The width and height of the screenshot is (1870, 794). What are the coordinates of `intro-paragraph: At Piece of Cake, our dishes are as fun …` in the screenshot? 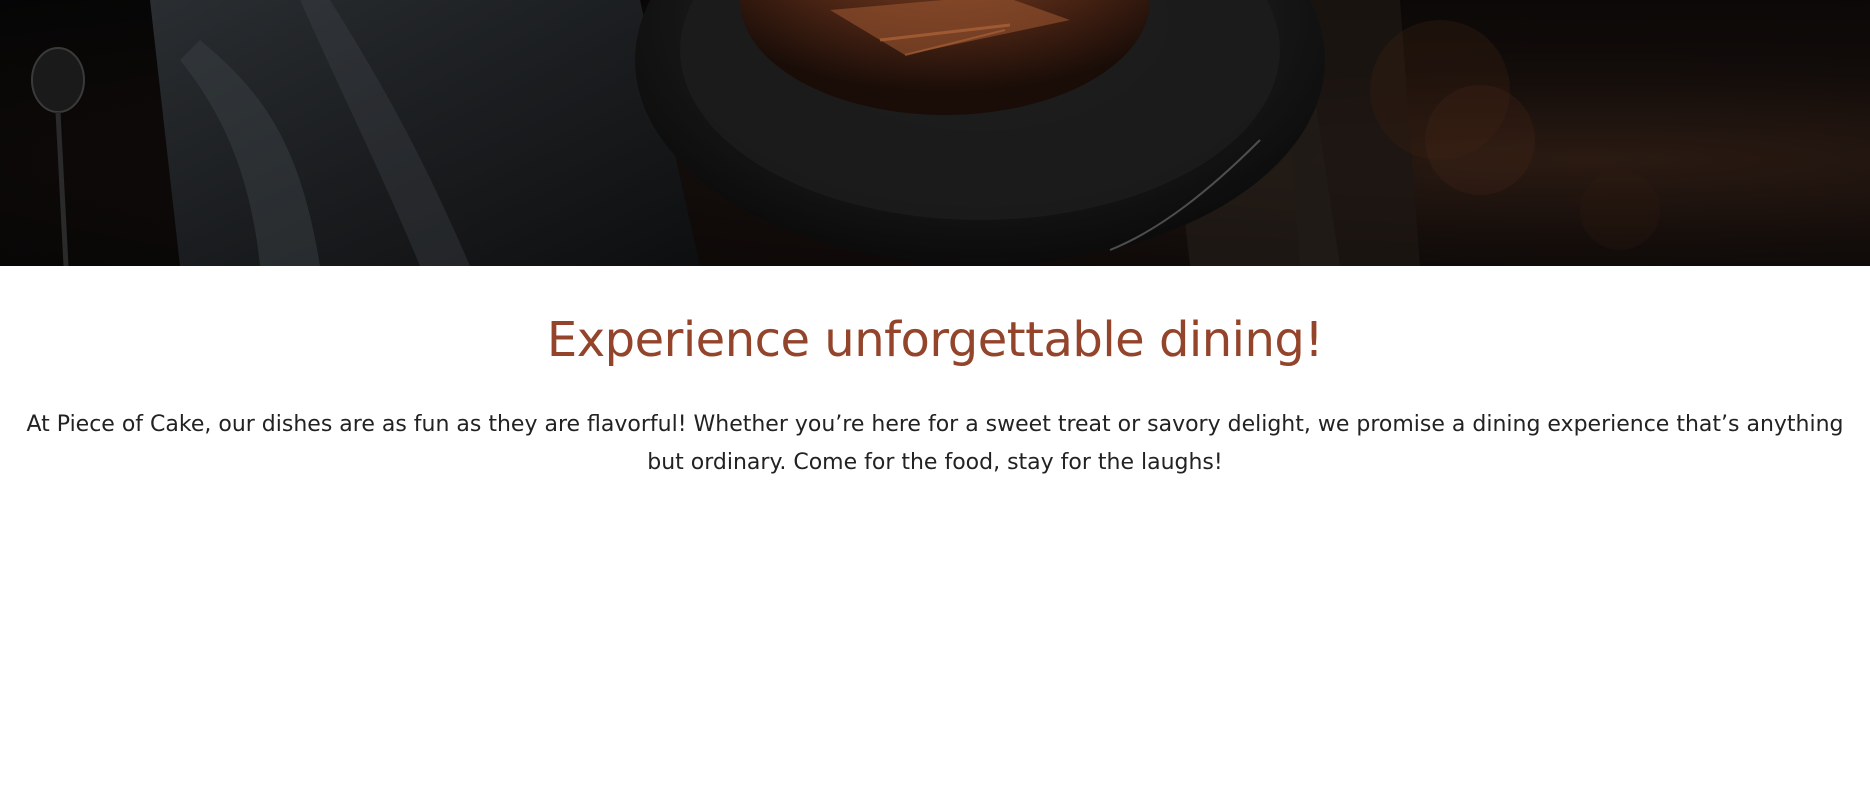 It's located at (935, 443).